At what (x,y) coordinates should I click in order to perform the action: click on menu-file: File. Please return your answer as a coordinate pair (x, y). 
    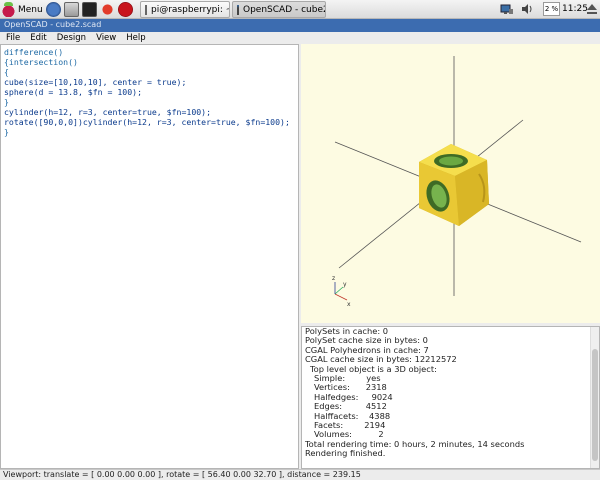
    Looking at the image, I should click on (12, 38).